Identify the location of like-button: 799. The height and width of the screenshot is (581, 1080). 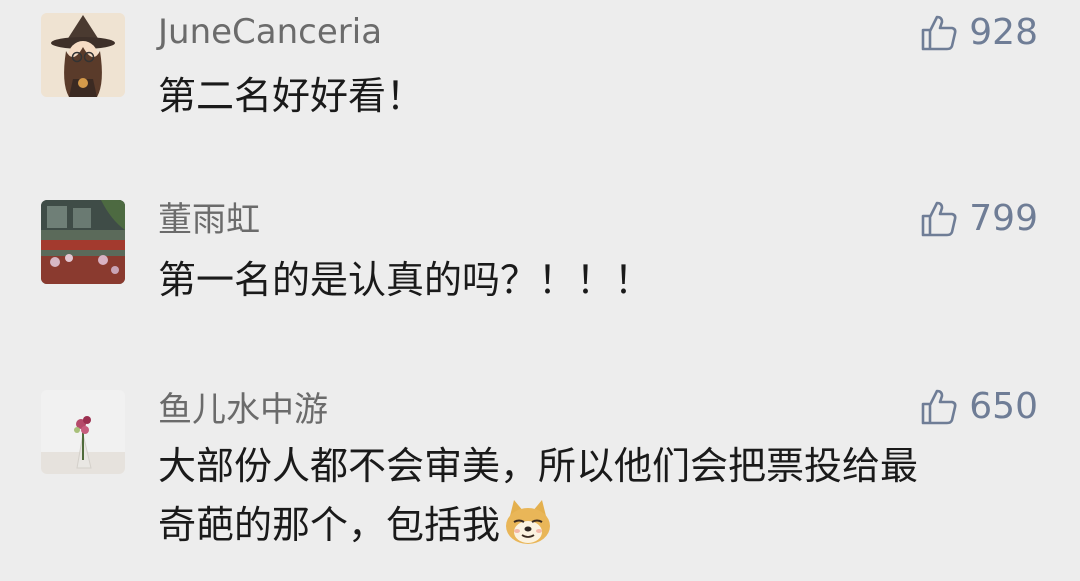
(978, 219).